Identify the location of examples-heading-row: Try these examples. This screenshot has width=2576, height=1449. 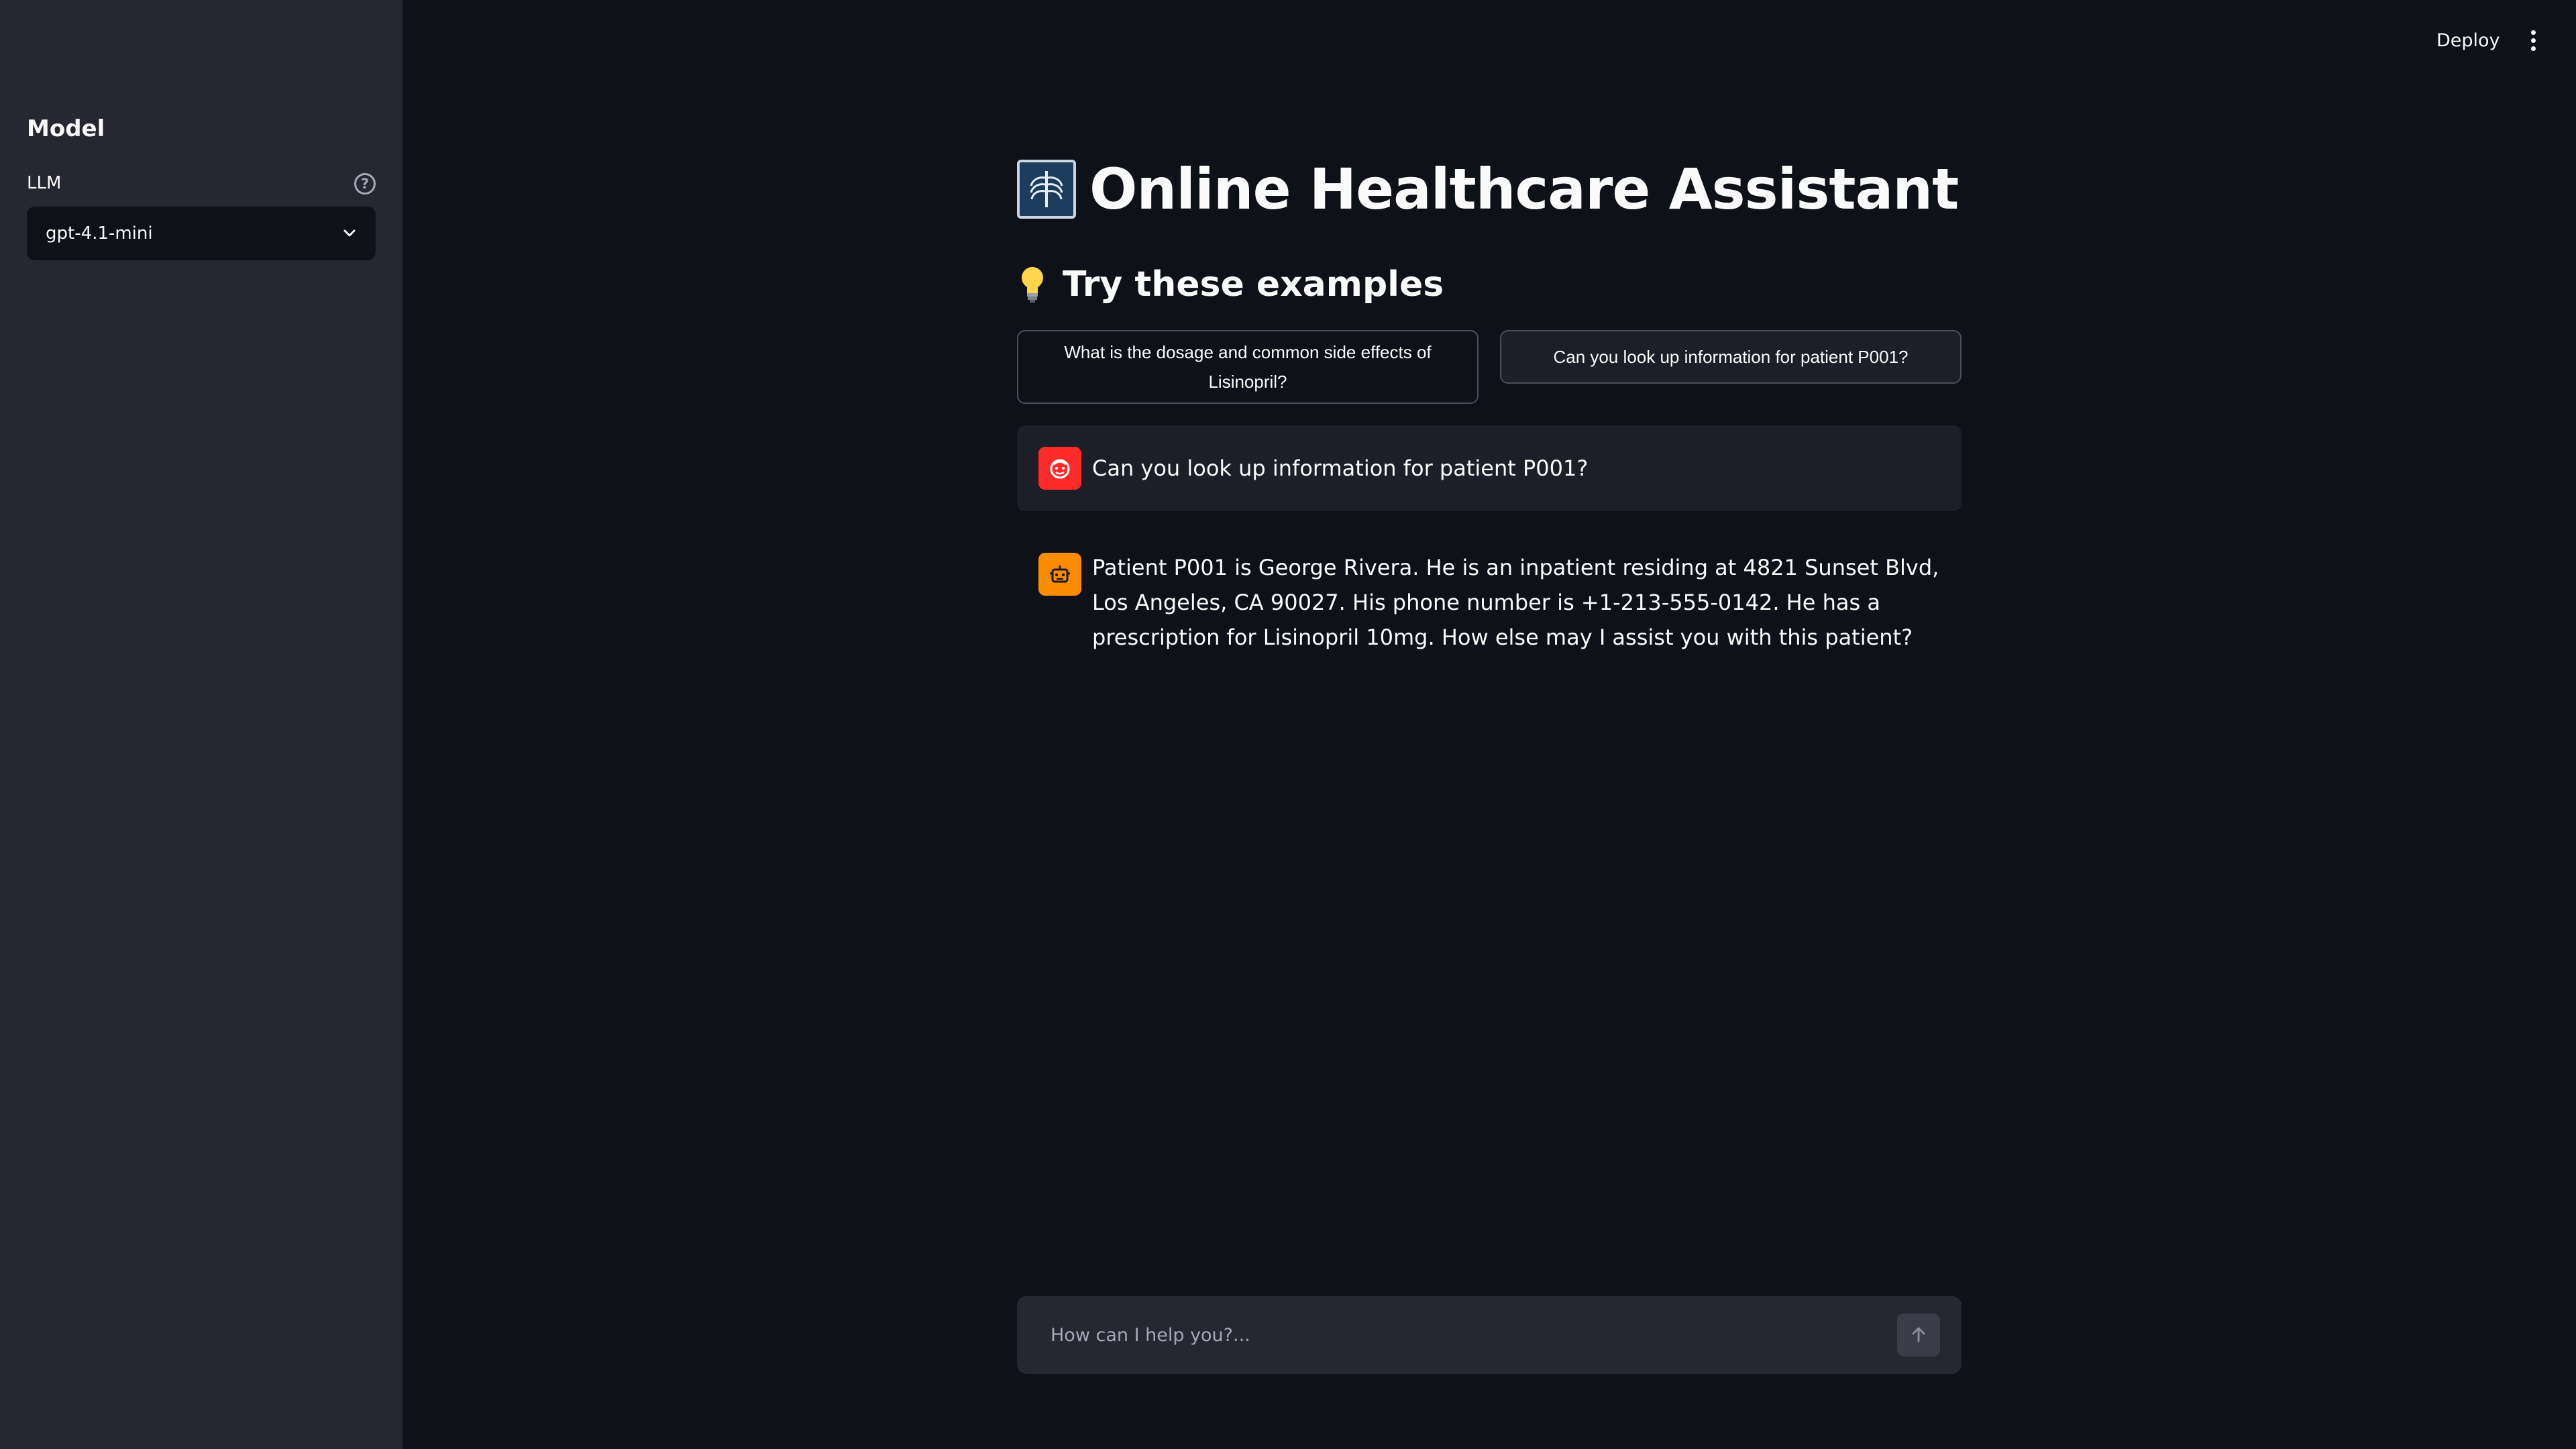
(1230, 284).